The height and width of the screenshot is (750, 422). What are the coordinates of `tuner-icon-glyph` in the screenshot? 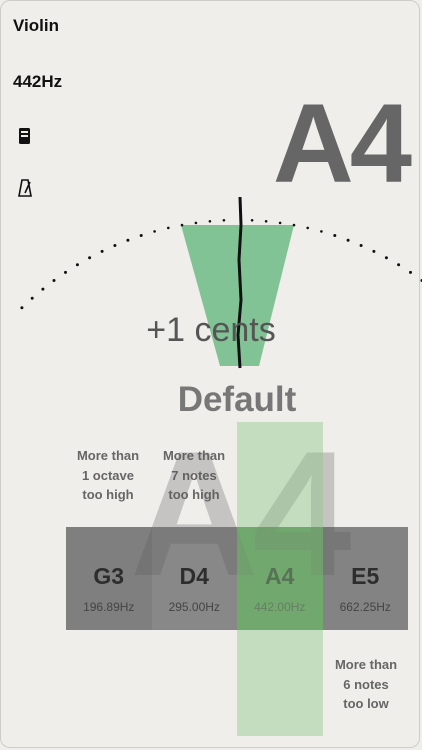 It's located at (24, 136).